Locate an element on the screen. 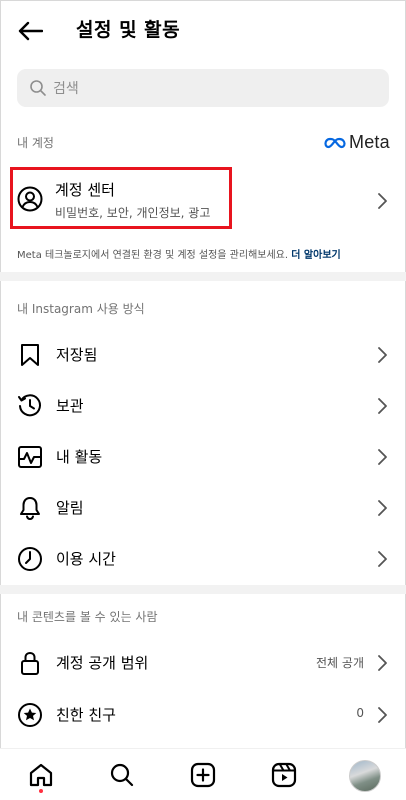 The width and height of the screenshot is (406, 800). menu-label: 알림 is located at coordinates (70, 508).